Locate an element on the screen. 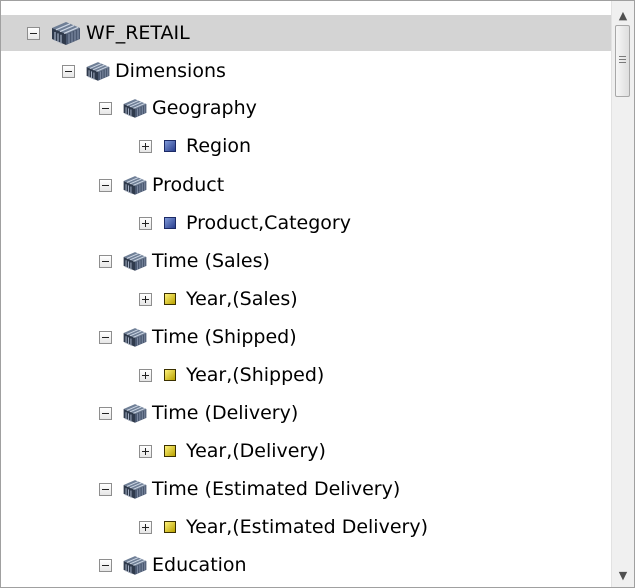  tree-node-product-category: Product,Category is located at coordinates (317, 223).